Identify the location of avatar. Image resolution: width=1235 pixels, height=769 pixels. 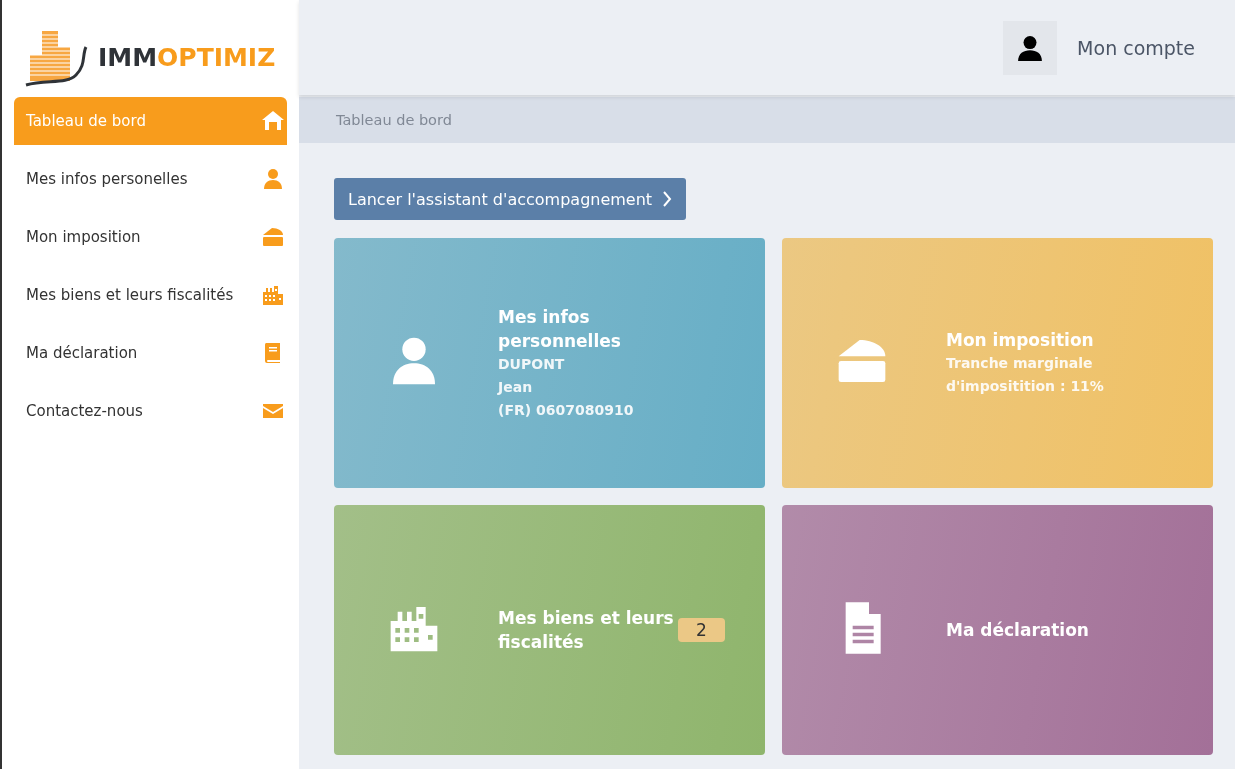
(1030, 47).